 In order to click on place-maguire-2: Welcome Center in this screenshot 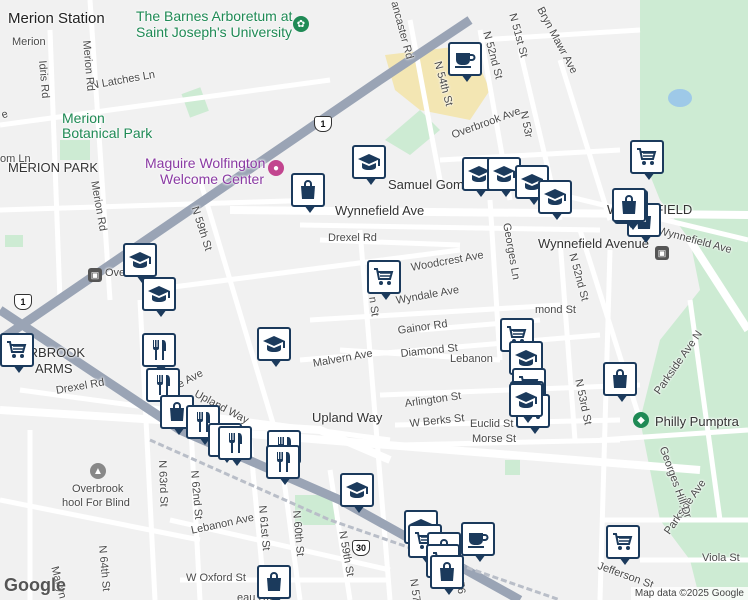, I will do `click(212, 179)`.